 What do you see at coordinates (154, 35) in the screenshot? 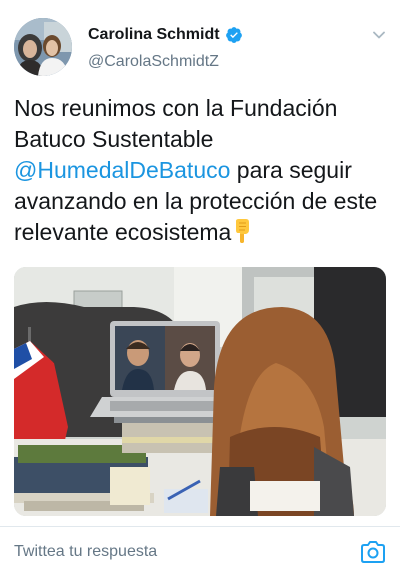
I see `author-display-name: Carolina Schmidt` at bounding box center [154, 35].